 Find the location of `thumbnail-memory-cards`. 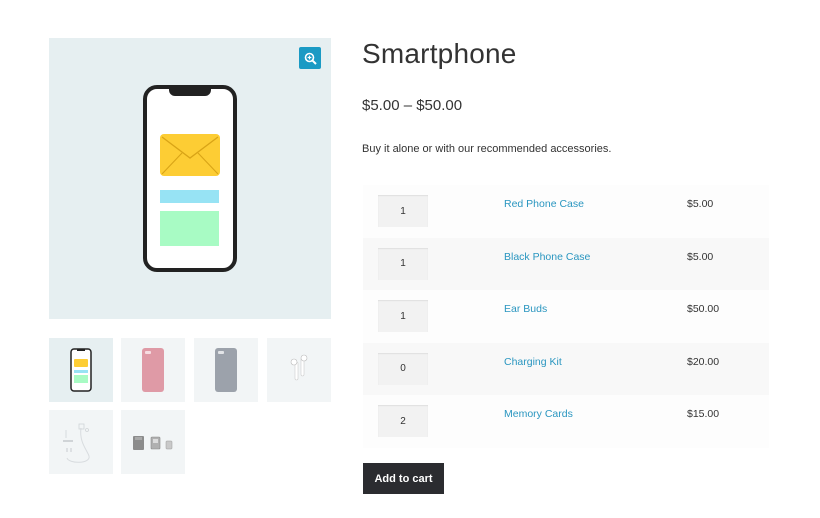

thumbnail-memory-cards is located at coordinates (153, 442).